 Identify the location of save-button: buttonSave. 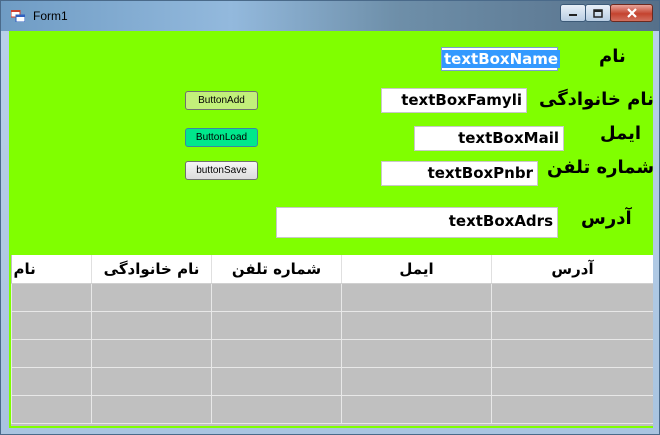
(221, 170).